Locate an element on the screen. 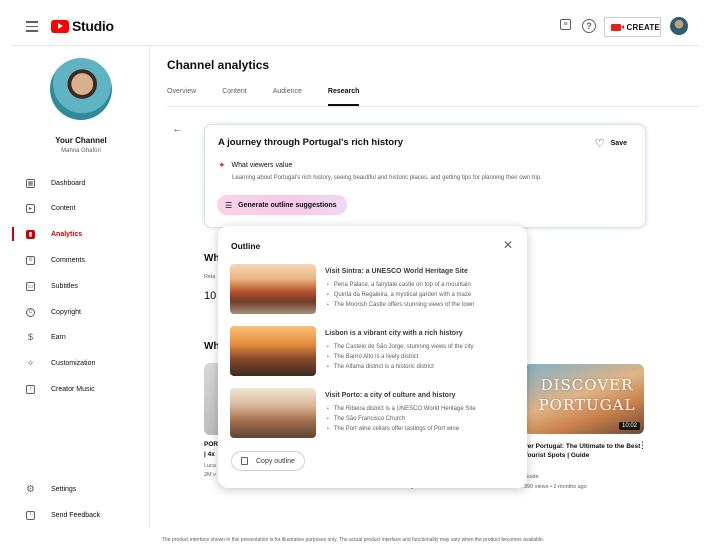 Image resolution: width=706 pixels, height=553 pixels. comment-icon: ≡ is located at coordinates (30, 260).